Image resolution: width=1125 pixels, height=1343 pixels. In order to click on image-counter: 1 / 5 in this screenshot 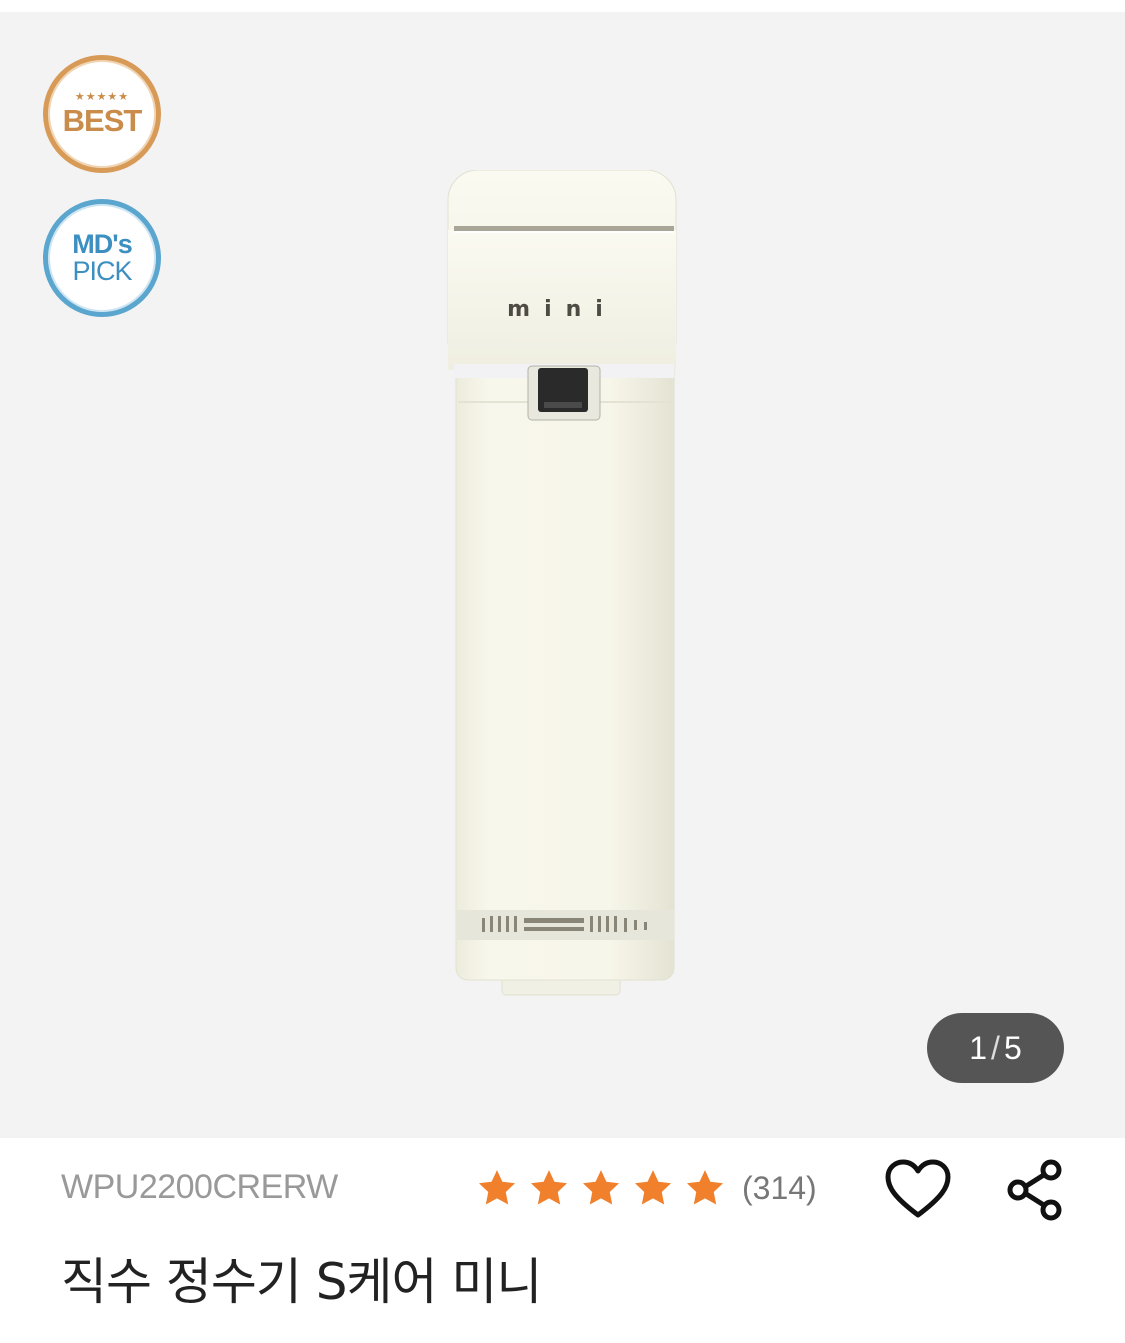, I will do `click(995, 1048)`.